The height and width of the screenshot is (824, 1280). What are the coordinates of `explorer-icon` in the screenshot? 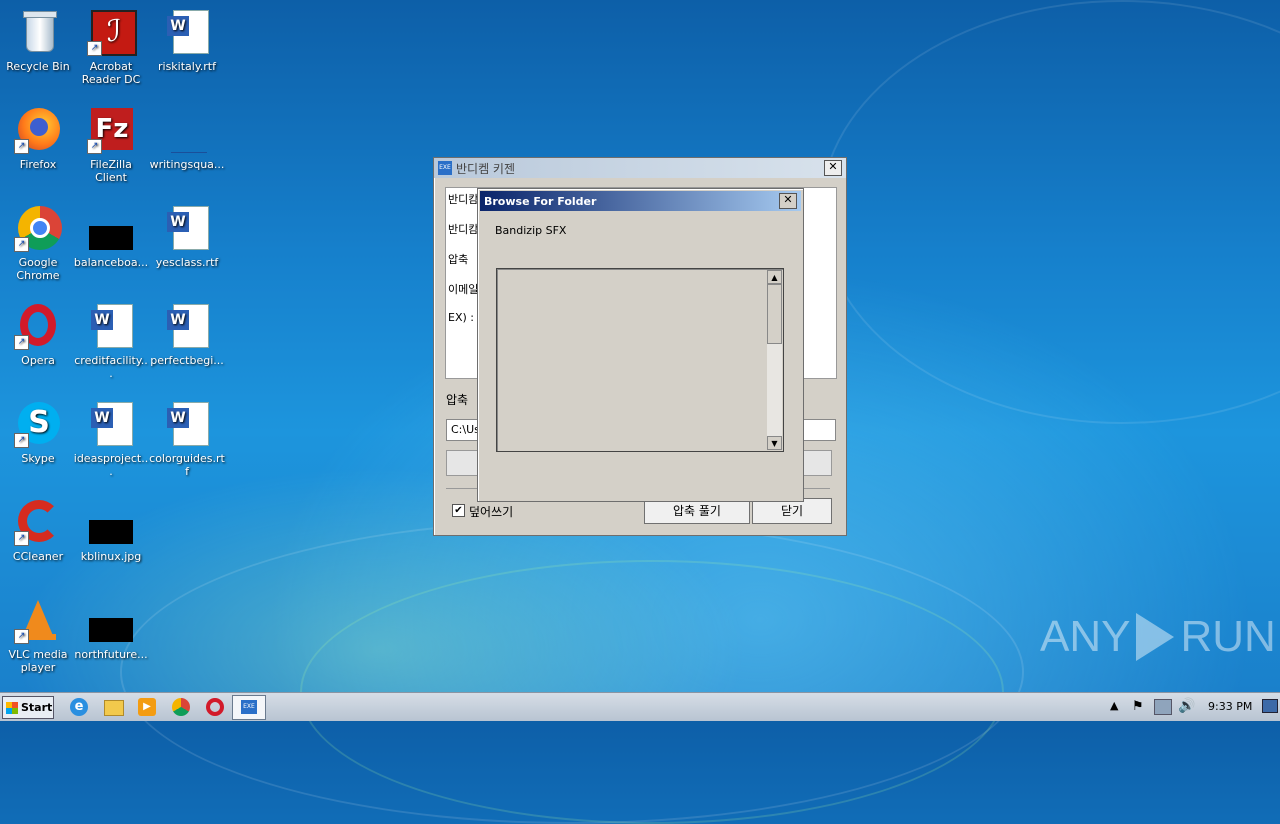 It's located at (114, 708).